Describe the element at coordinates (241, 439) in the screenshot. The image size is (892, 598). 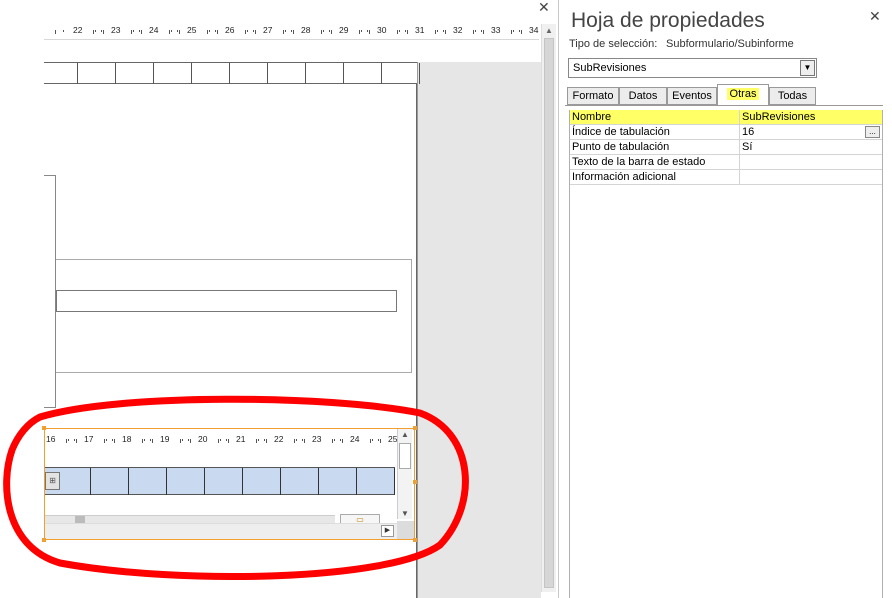
I see `ruler-number: 21` at that location.